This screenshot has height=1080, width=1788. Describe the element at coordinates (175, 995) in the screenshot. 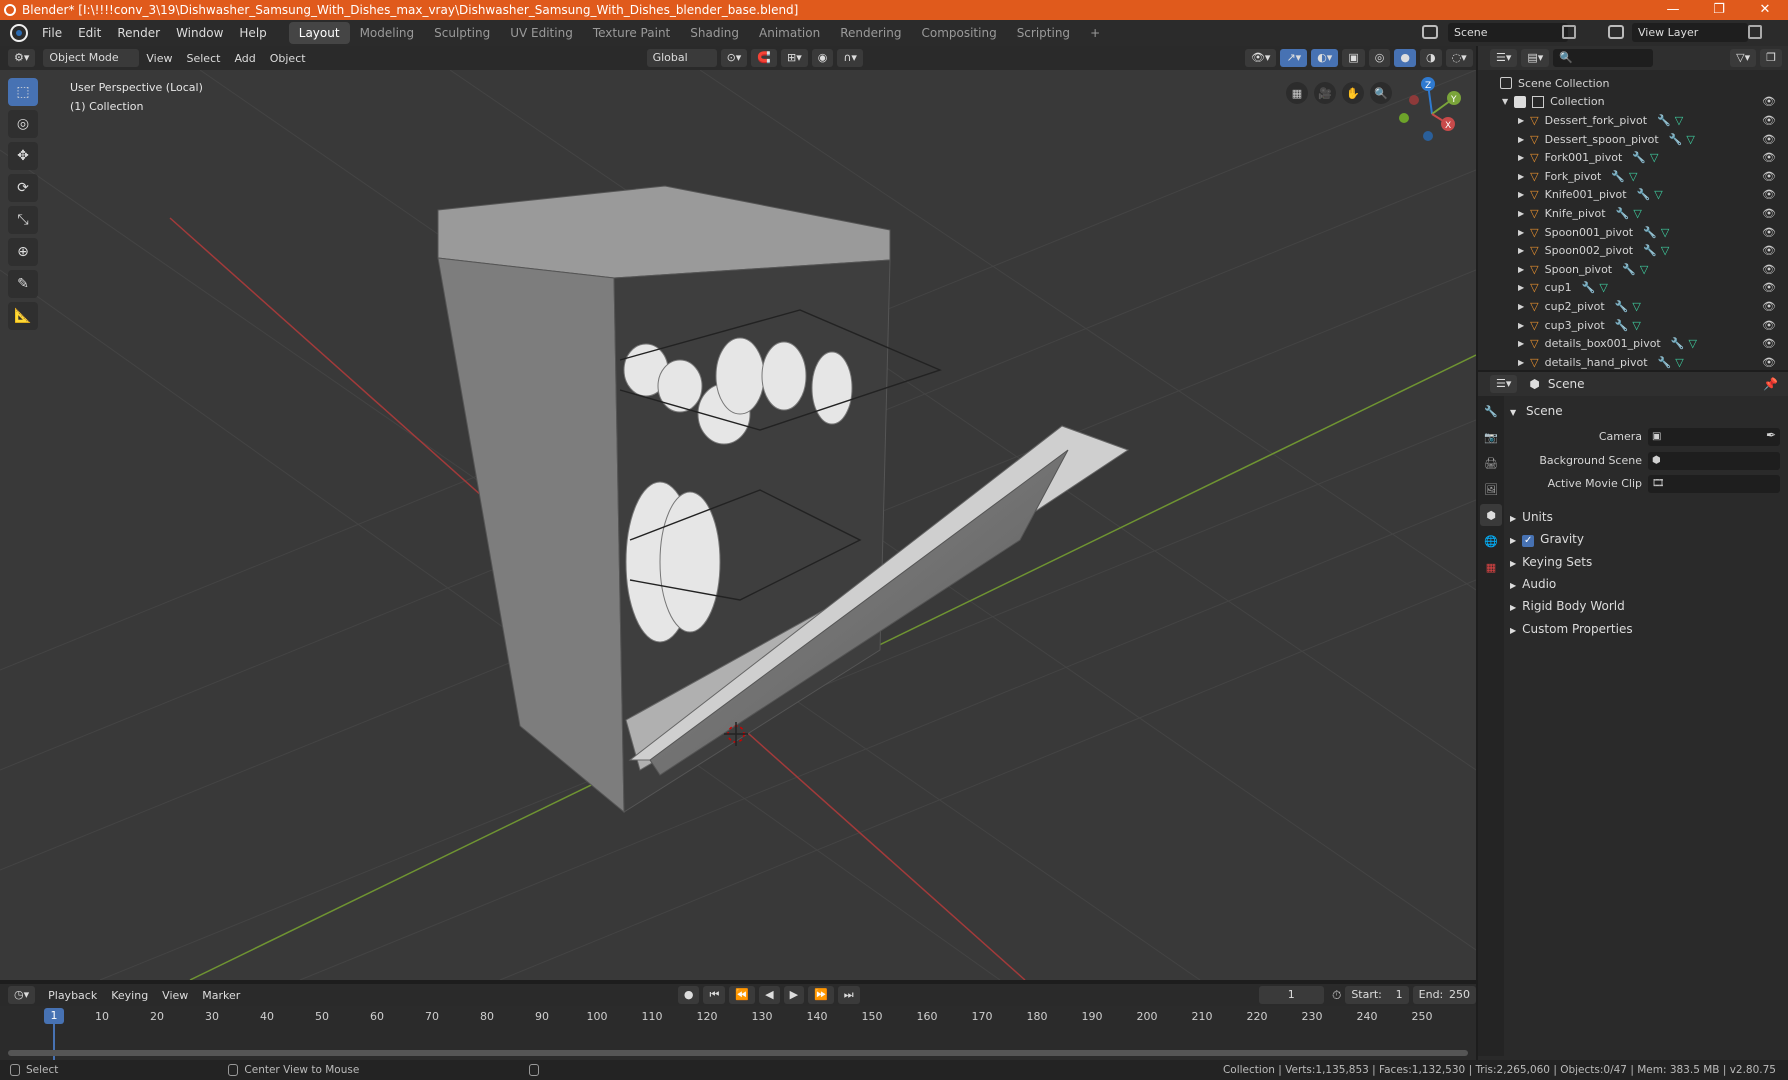

I see `timeline-view-menu: View` at that location.